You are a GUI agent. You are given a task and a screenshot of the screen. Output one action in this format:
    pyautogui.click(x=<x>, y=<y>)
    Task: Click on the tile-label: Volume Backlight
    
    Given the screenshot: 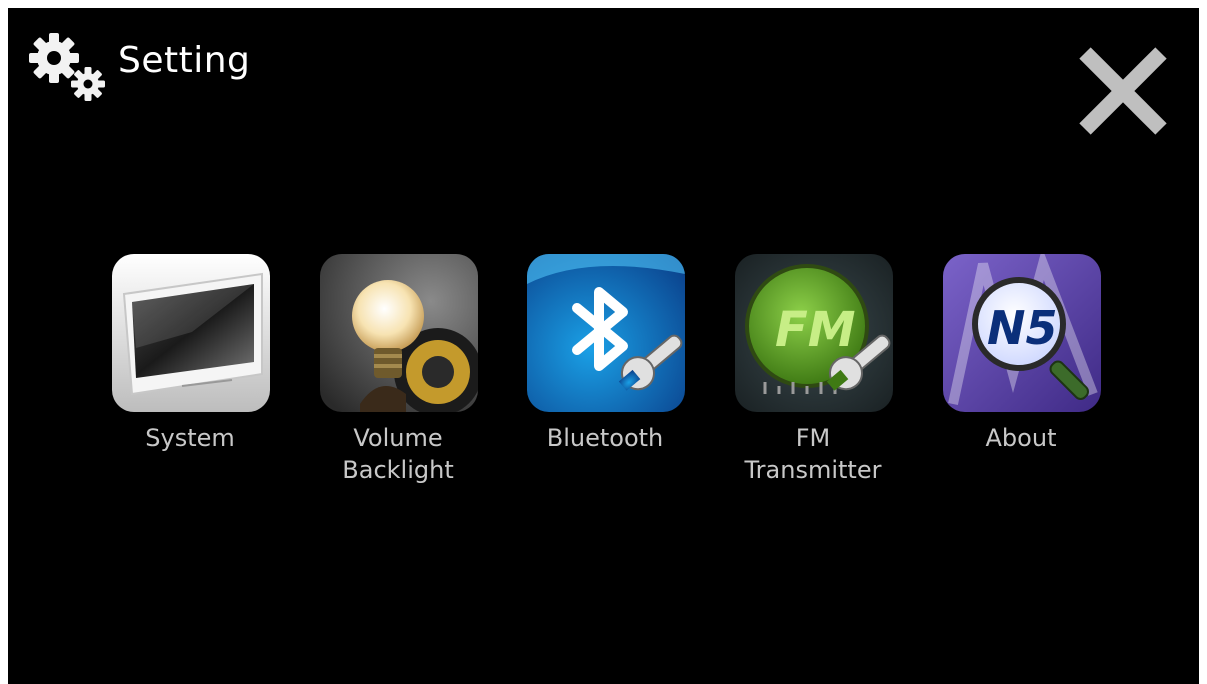 What is the action you would take?
    pyautogui.click(x=398, y=454)
    